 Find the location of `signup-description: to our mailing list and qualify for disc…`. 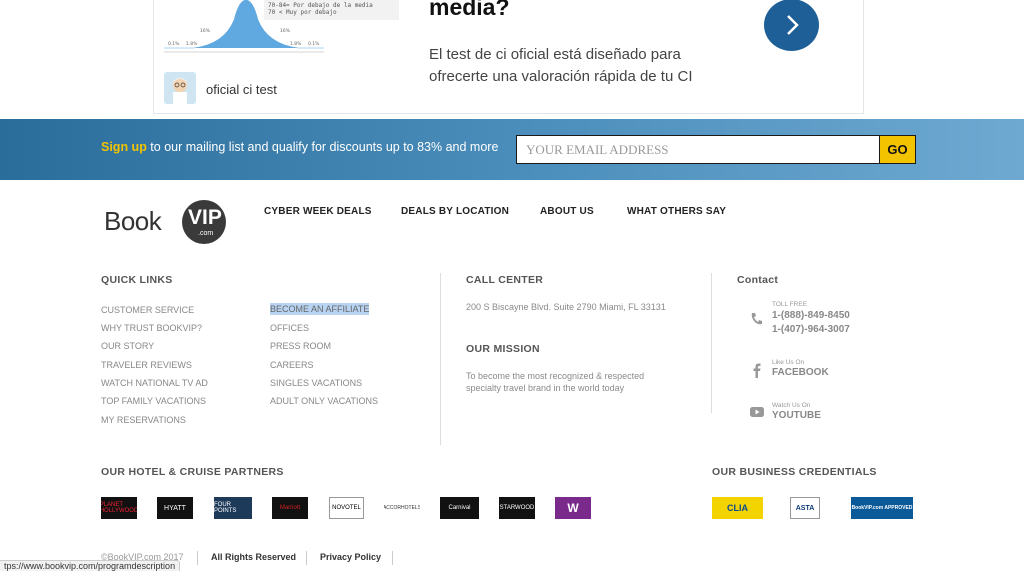

signup-description: to our mailing list and qualify for disc… is located at coordinates (322, 147).